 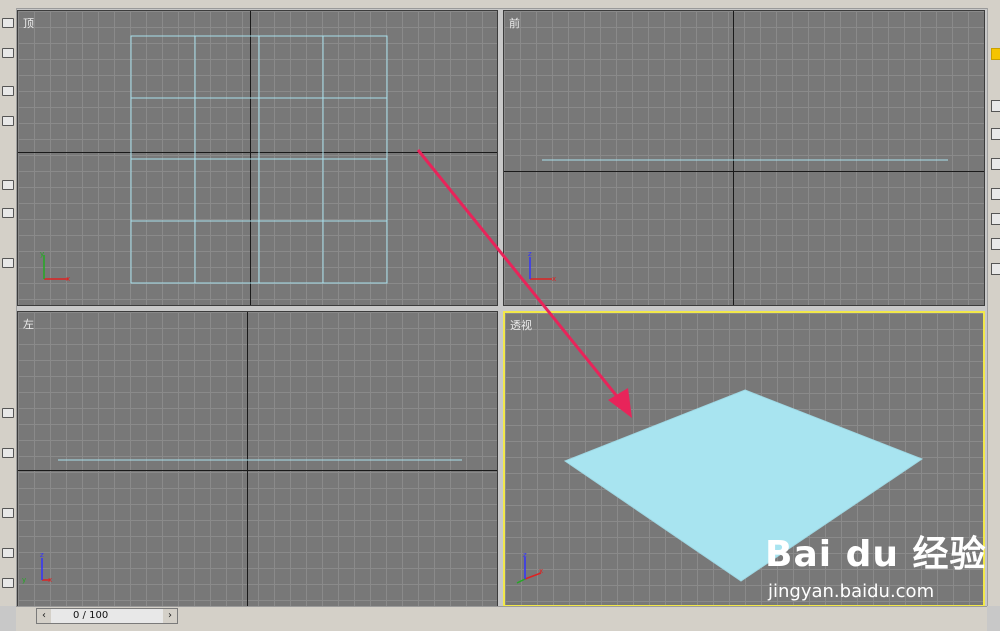 I want to click on chevron-left-icon: ‹, so click(x=44, y=616).